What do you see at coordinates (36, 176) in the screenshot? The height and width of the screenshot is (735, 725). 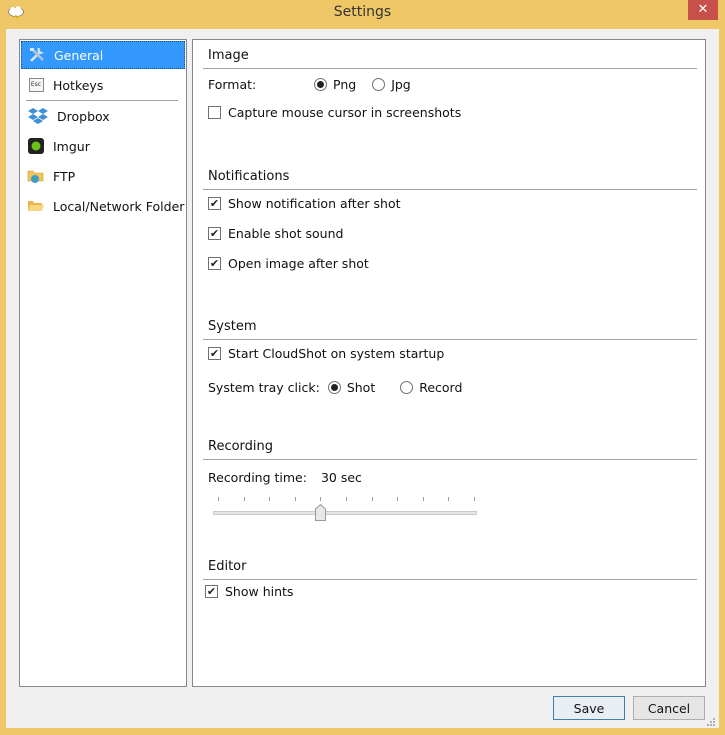 I see `ftp-folder-globe-icon` at bounding box center [36, 176].